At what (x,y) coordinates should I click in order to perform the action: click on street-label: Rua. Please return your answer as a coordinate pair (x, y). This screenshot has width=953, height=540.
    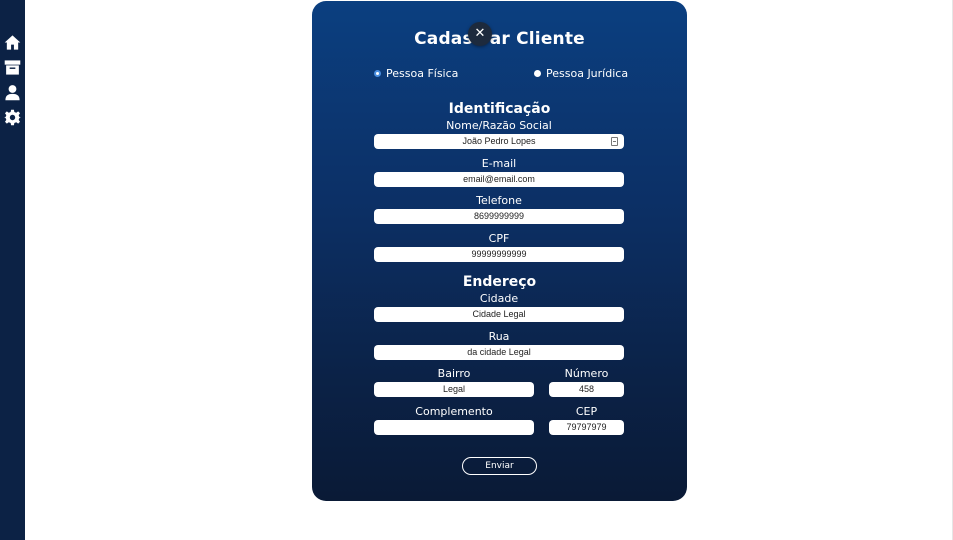
    Looking at the image, I should click on (499, 336).